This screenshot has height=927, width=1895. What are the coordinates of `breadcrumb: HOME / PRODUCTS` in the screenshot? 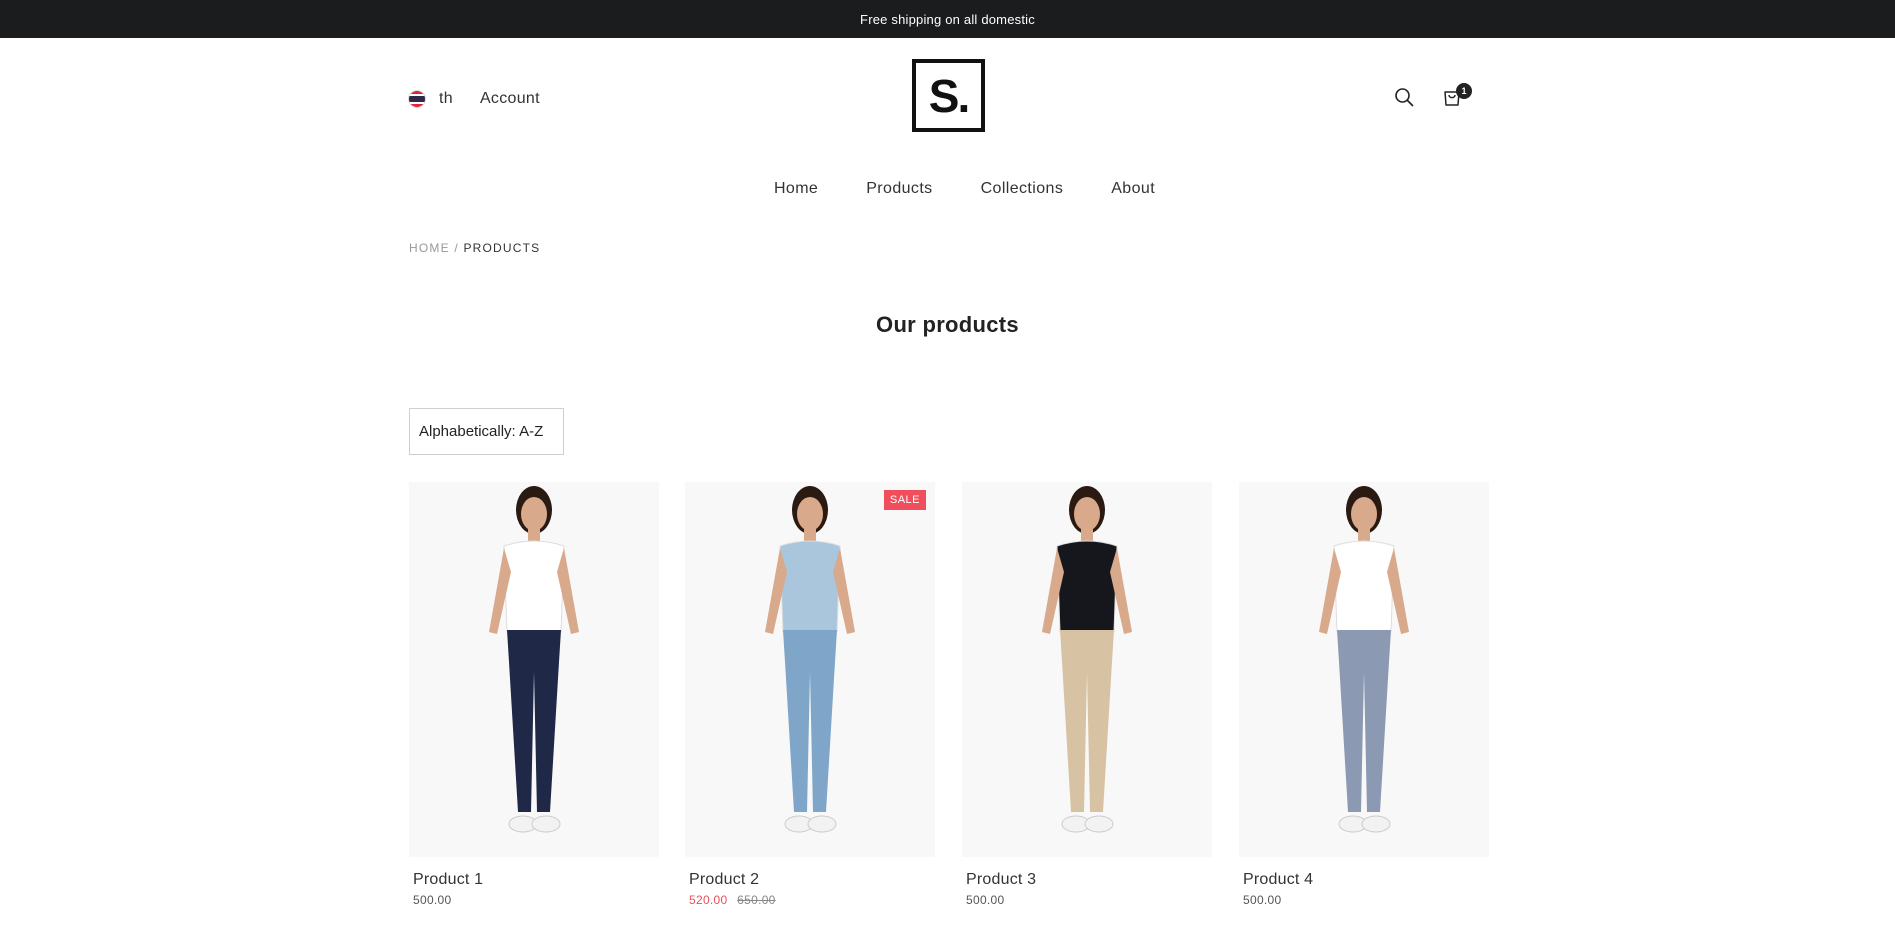 It's located at (474, 248).